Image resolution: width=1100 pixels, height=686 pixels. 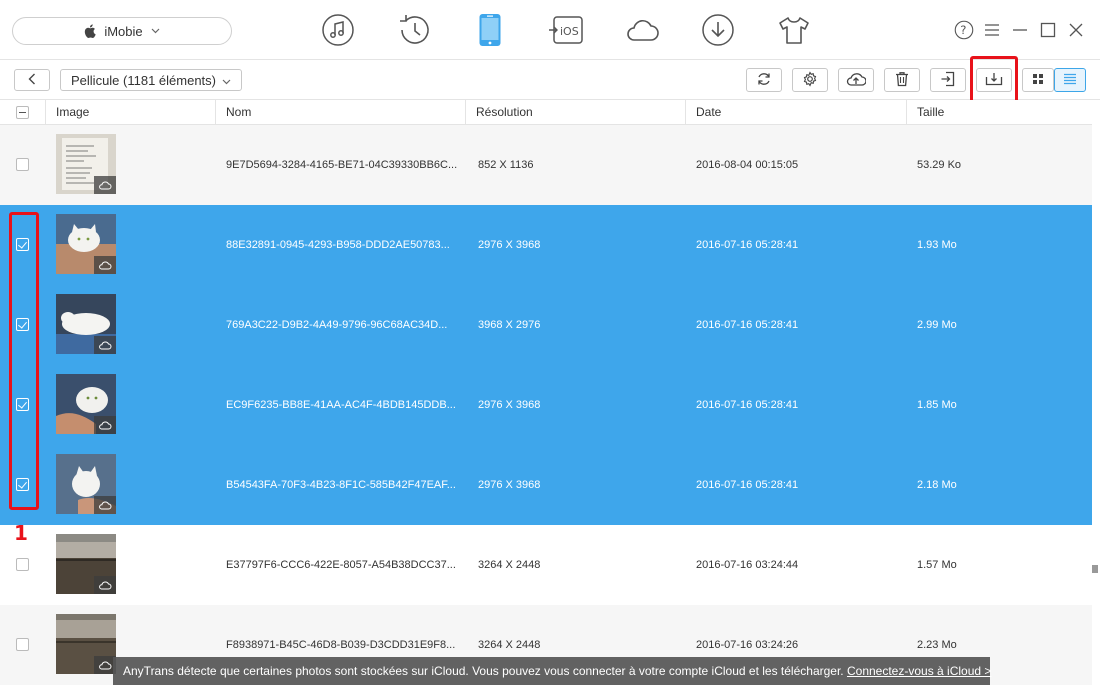 I want to click on upload-icon, so click(x=856, y=80).